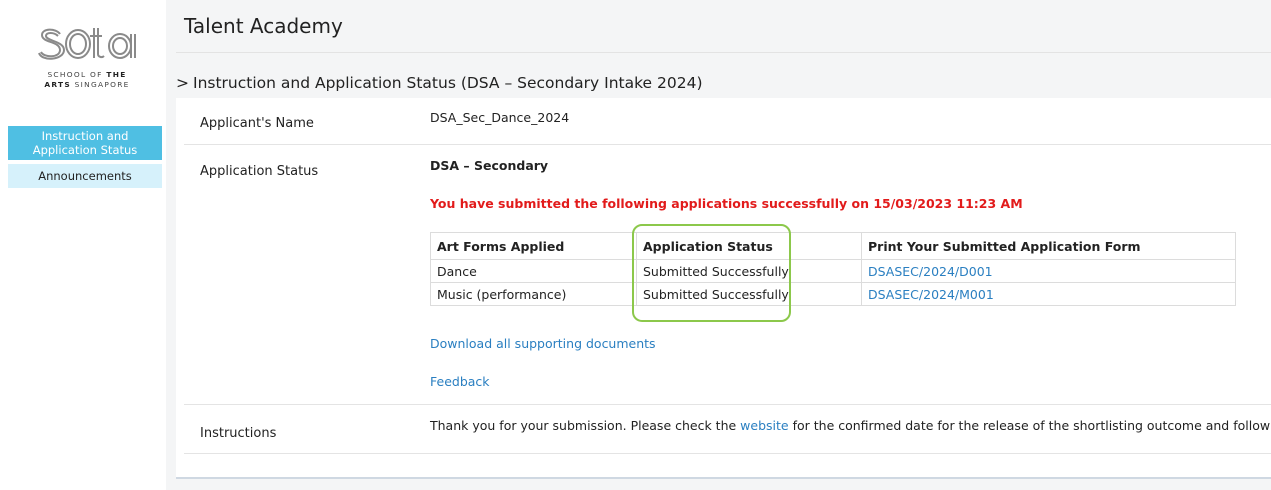 The image size is (1271, 490). Describe the element at coordinates (749, 246) in the screenshot. I see `column-header-application-status: Application Status` at that location.